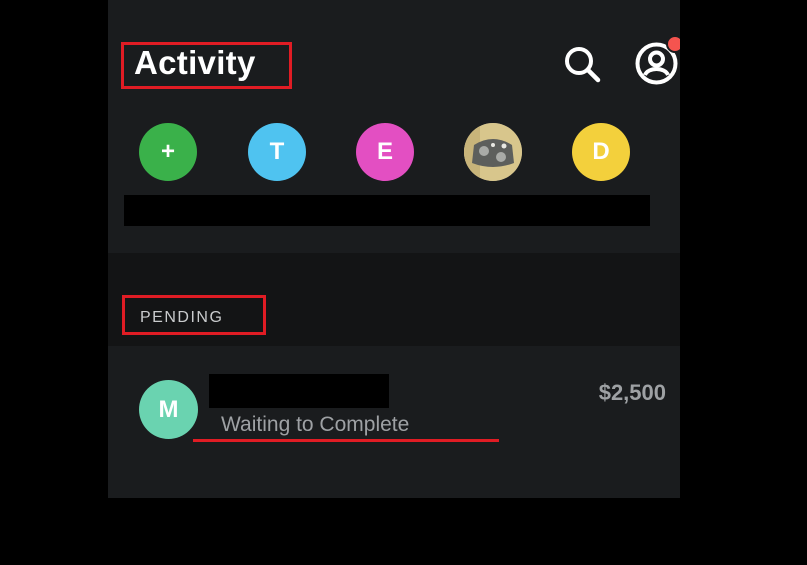 The height and width of the screenshot is (565, 807). What do you see at coordinates (194, 315) in the screenshot?
I see `annotation-box-pending` at bounding box center [194, 315].